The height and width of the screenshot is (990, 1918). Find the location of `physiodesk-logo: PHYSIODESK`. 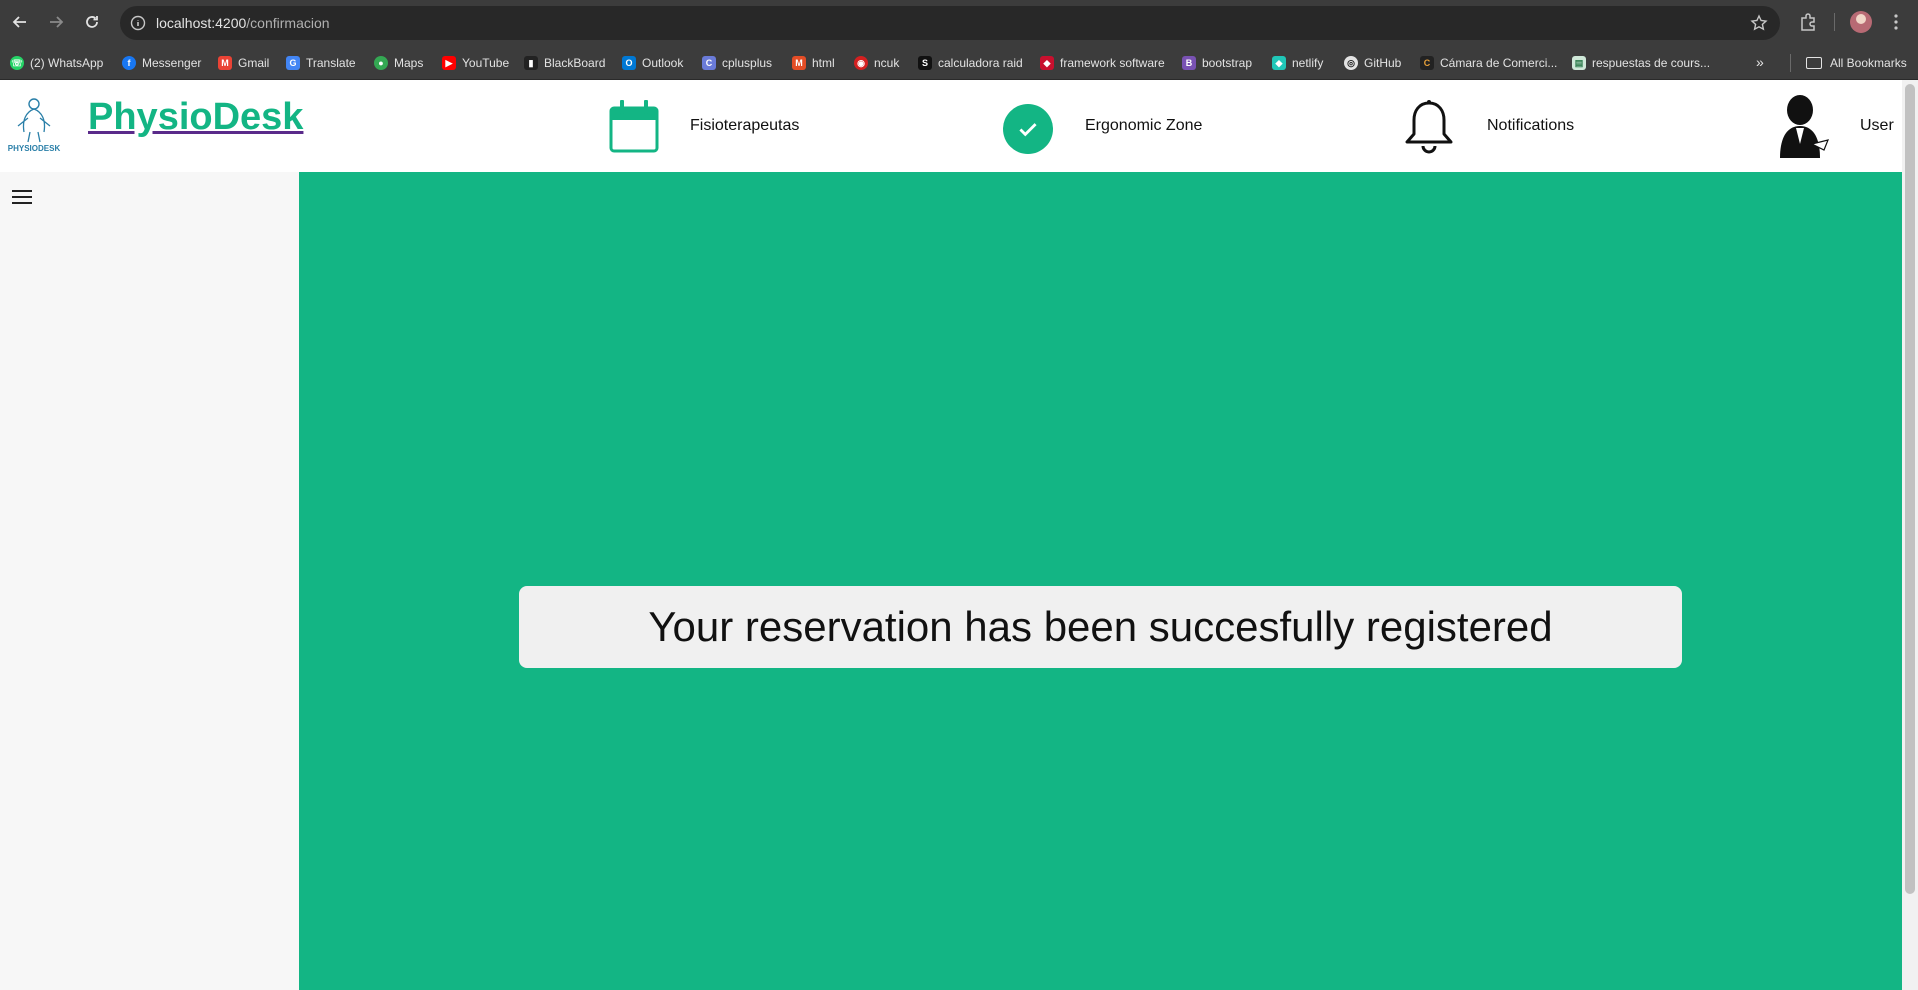

physiodesk-logo: PHYSIODESK is located at coordinates (34, 124).